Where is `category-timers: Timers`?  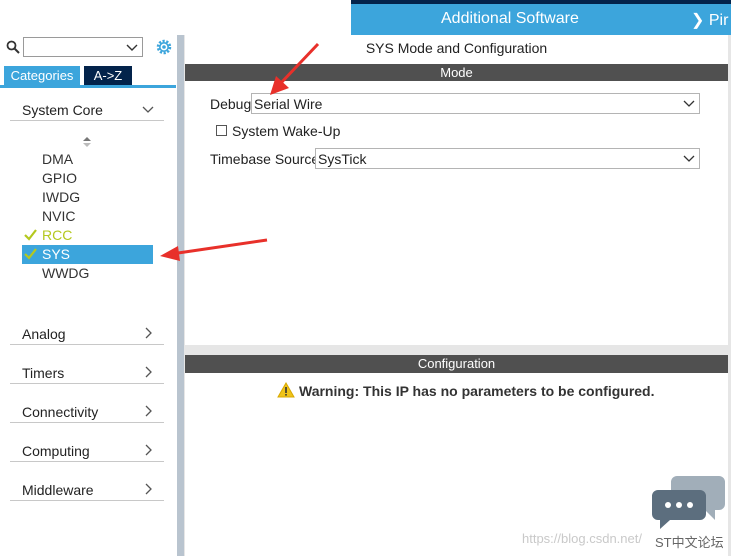
category-timers: Timers is located at coordinates (87, 372).